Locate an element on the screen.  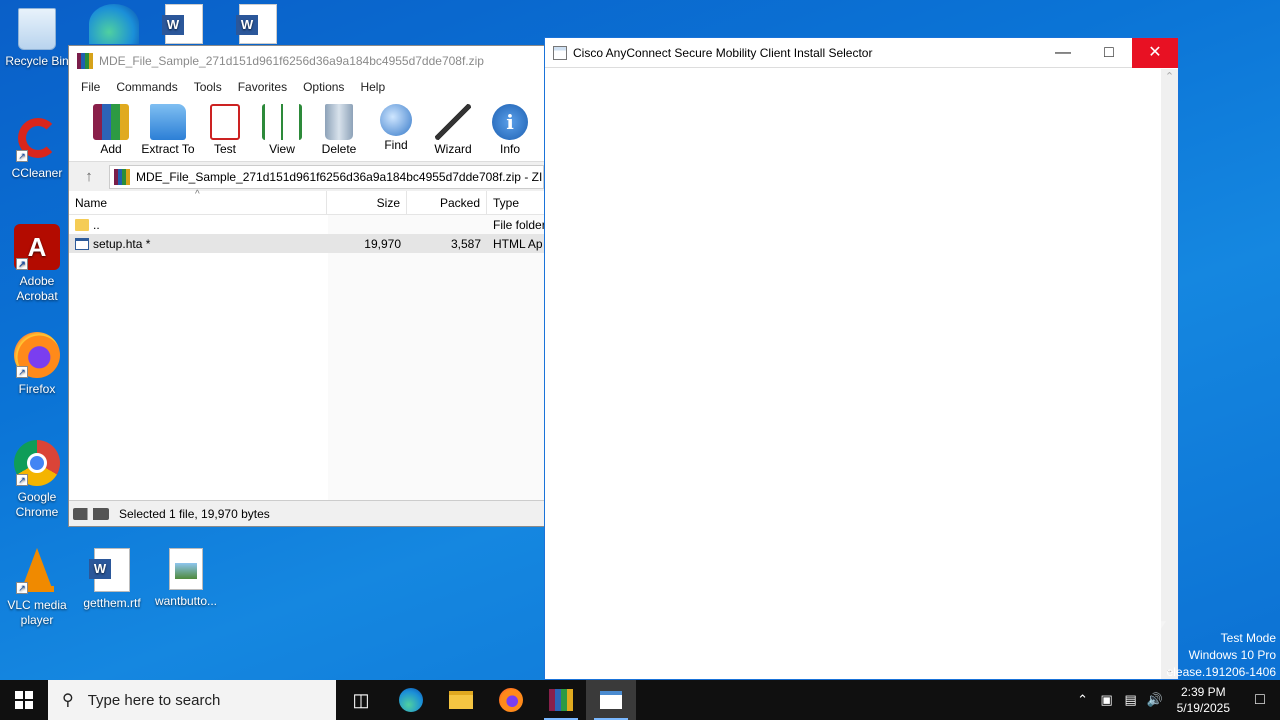
clock-date: 5/19/2025 is located at coordinates (1203, 708).